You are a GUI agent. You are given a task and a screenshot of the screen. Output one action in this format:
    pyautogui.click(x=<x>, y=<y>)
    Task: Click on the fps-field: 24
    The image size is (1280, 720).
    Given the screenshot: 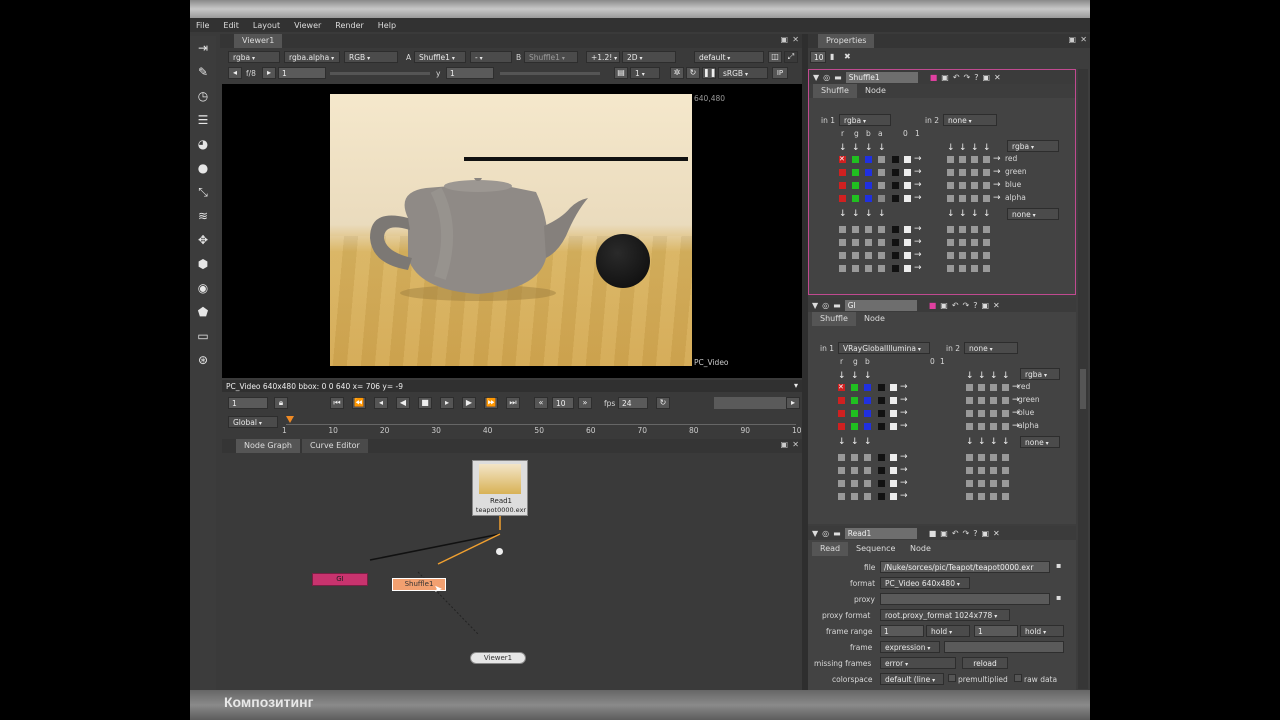 What is the action you would take?
    pyautogui.click(x=633, y=403)
    